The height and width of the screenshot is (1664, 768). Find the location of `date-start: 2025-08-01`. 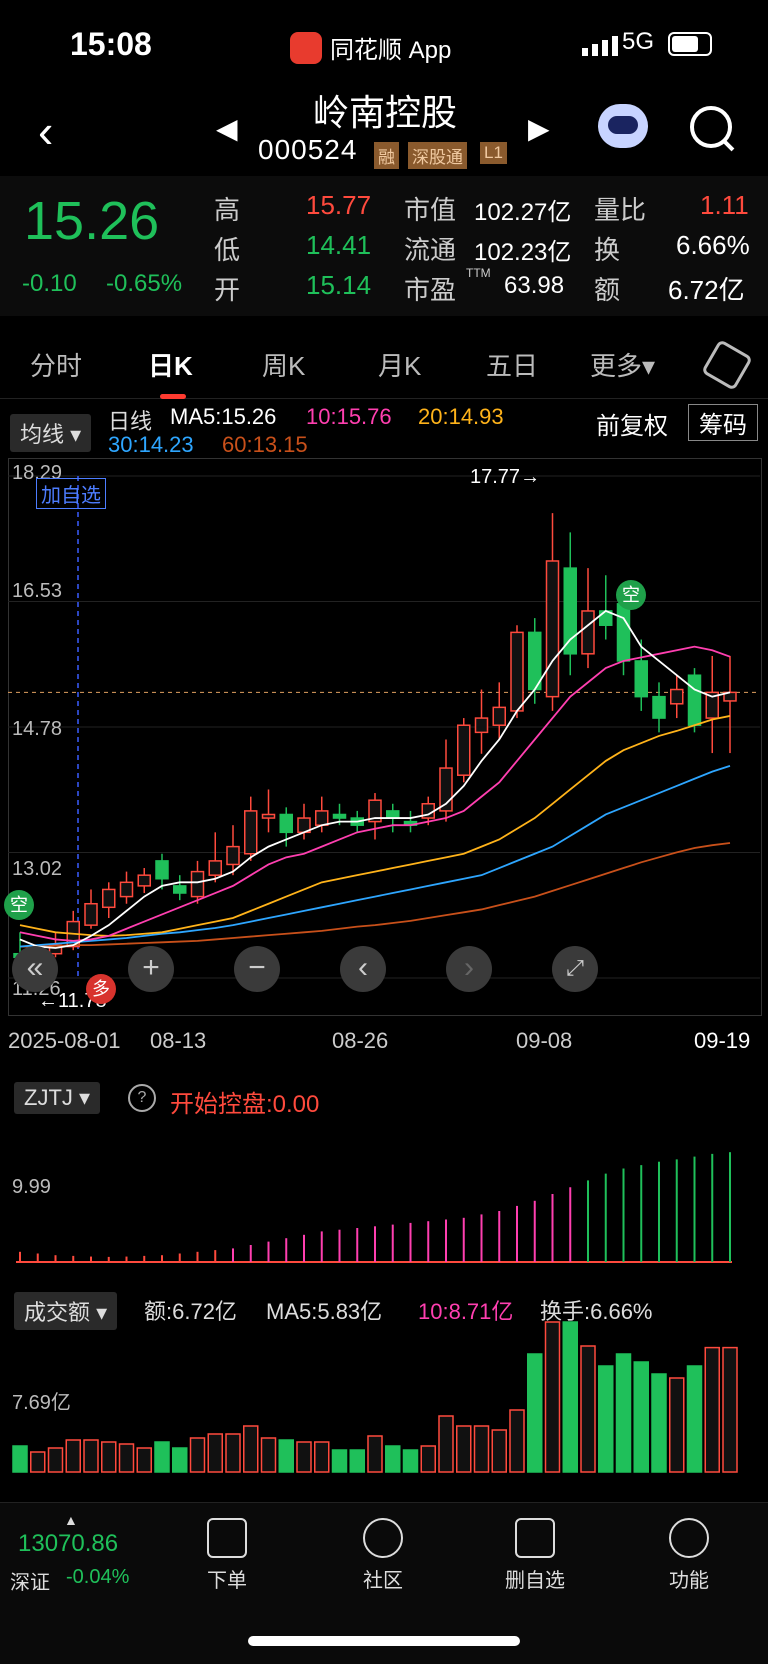

date-start: 2025-08-01 is located at coordinates (64, 1040).